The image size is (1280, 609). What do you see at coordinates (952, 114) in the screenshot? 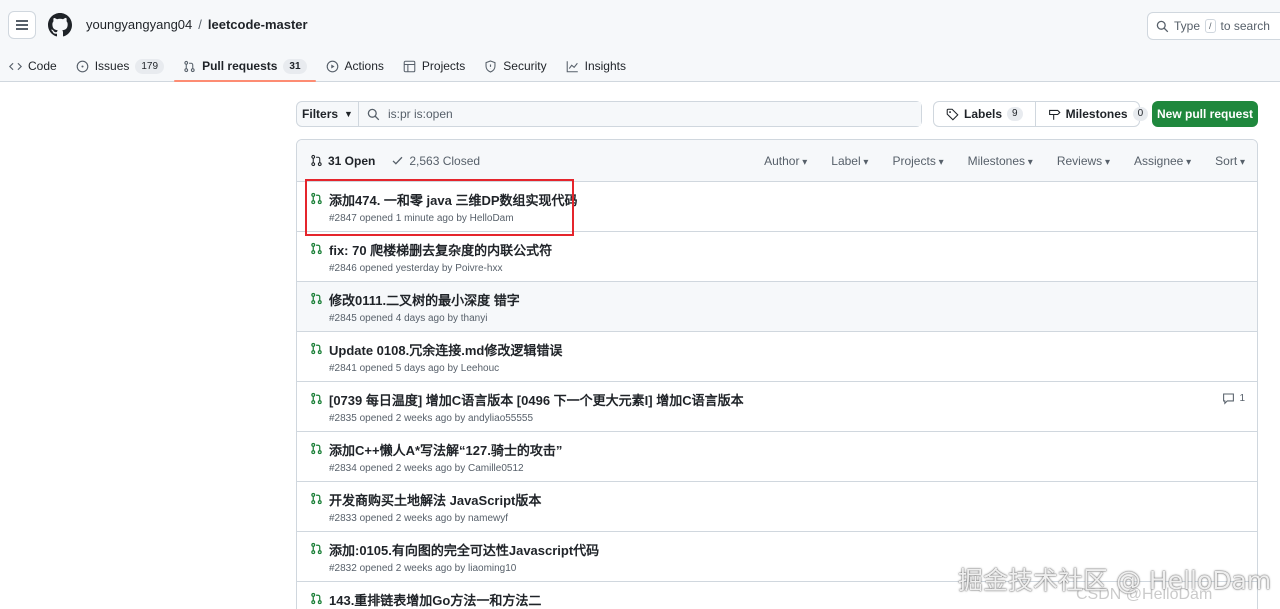
I see `tag-icon` at bounding box center [952, 114].